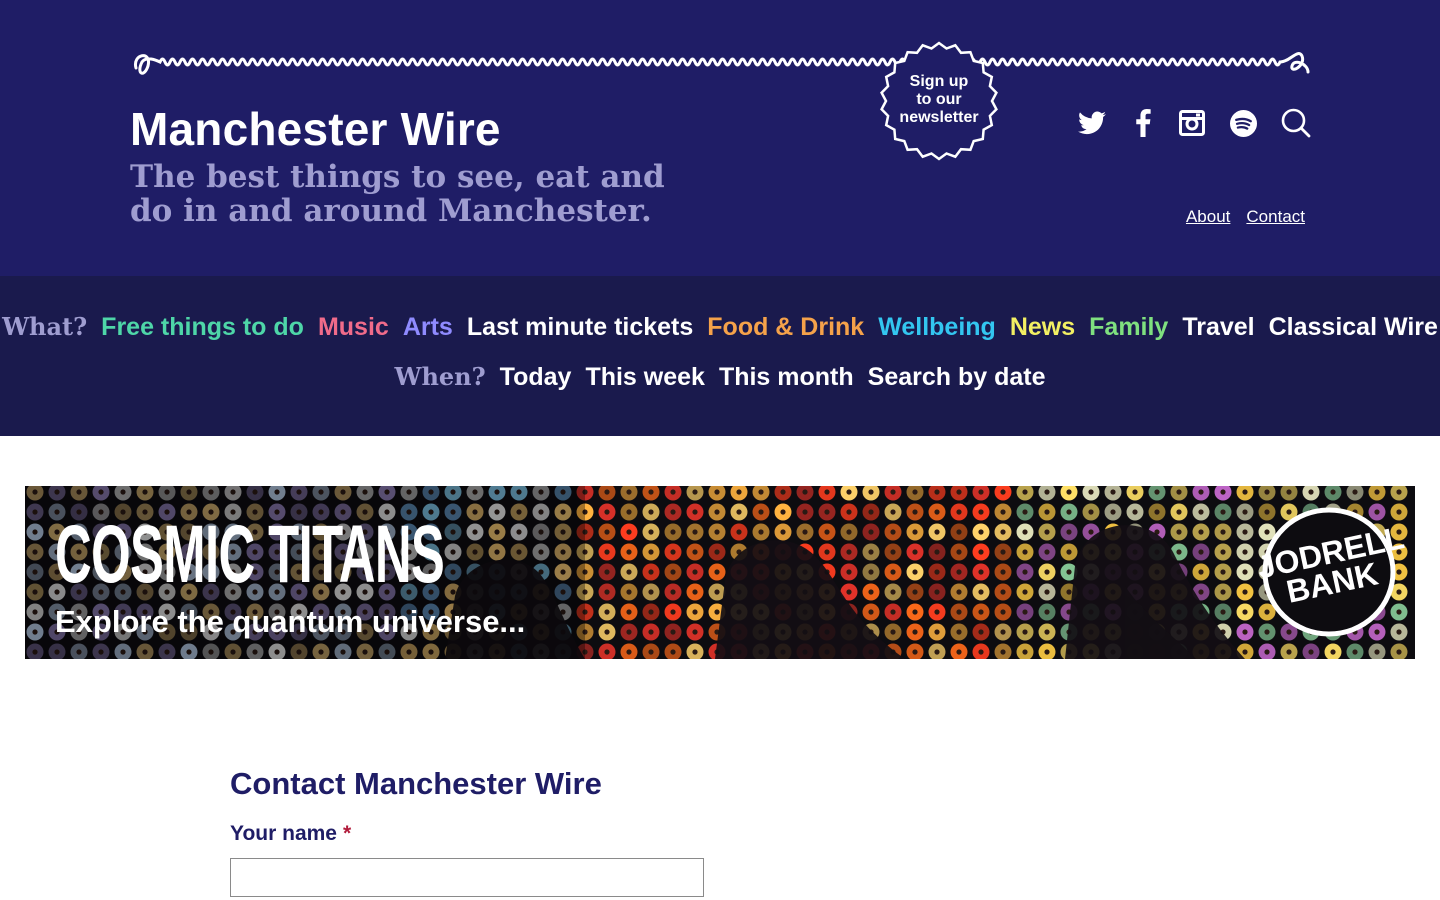  Describe the element at coordinates (428, 327) in the screenshot. I see `nav-item-arts: Arts` at that location.